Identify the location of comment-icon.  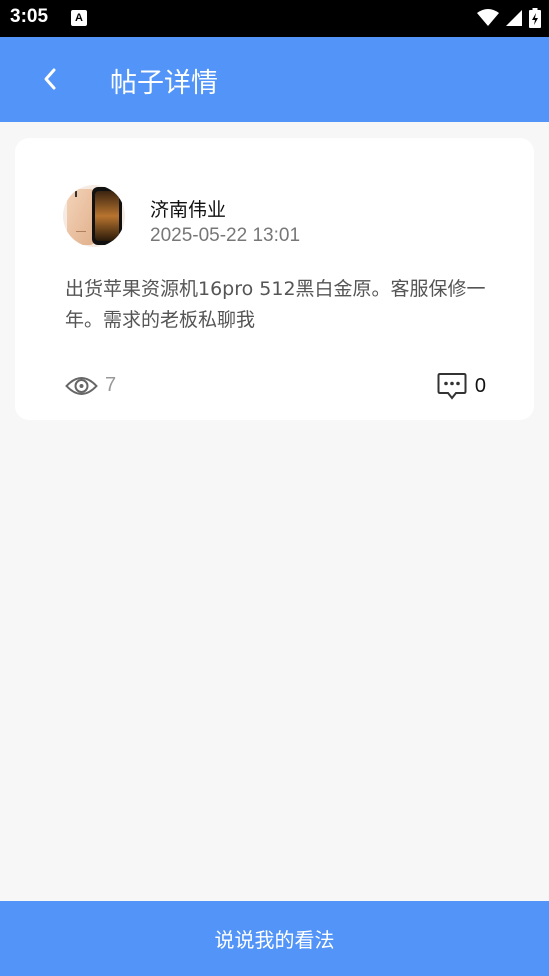
(452, 386).